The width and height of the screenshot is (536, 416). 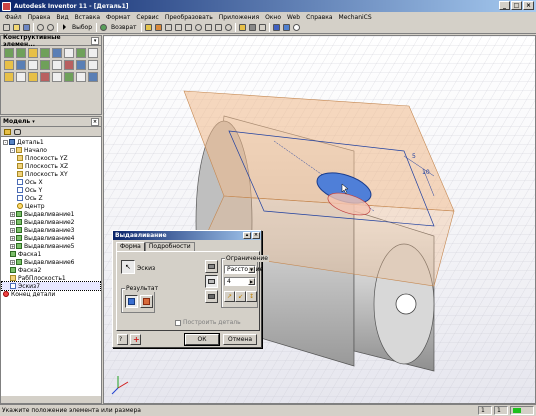 What do you see at coordinates (528, 5) in the screenshot?
I see `close-button: ×` at bounding box center [528, 5].